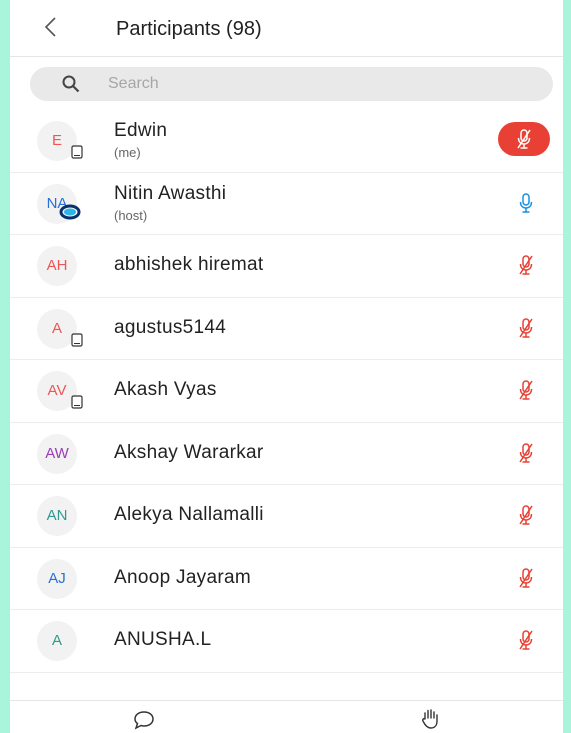 The width and height of the screenshot is (571, 733). I want to click on participant-row: NA Nitin Awasthi (host), so click(286, 204).